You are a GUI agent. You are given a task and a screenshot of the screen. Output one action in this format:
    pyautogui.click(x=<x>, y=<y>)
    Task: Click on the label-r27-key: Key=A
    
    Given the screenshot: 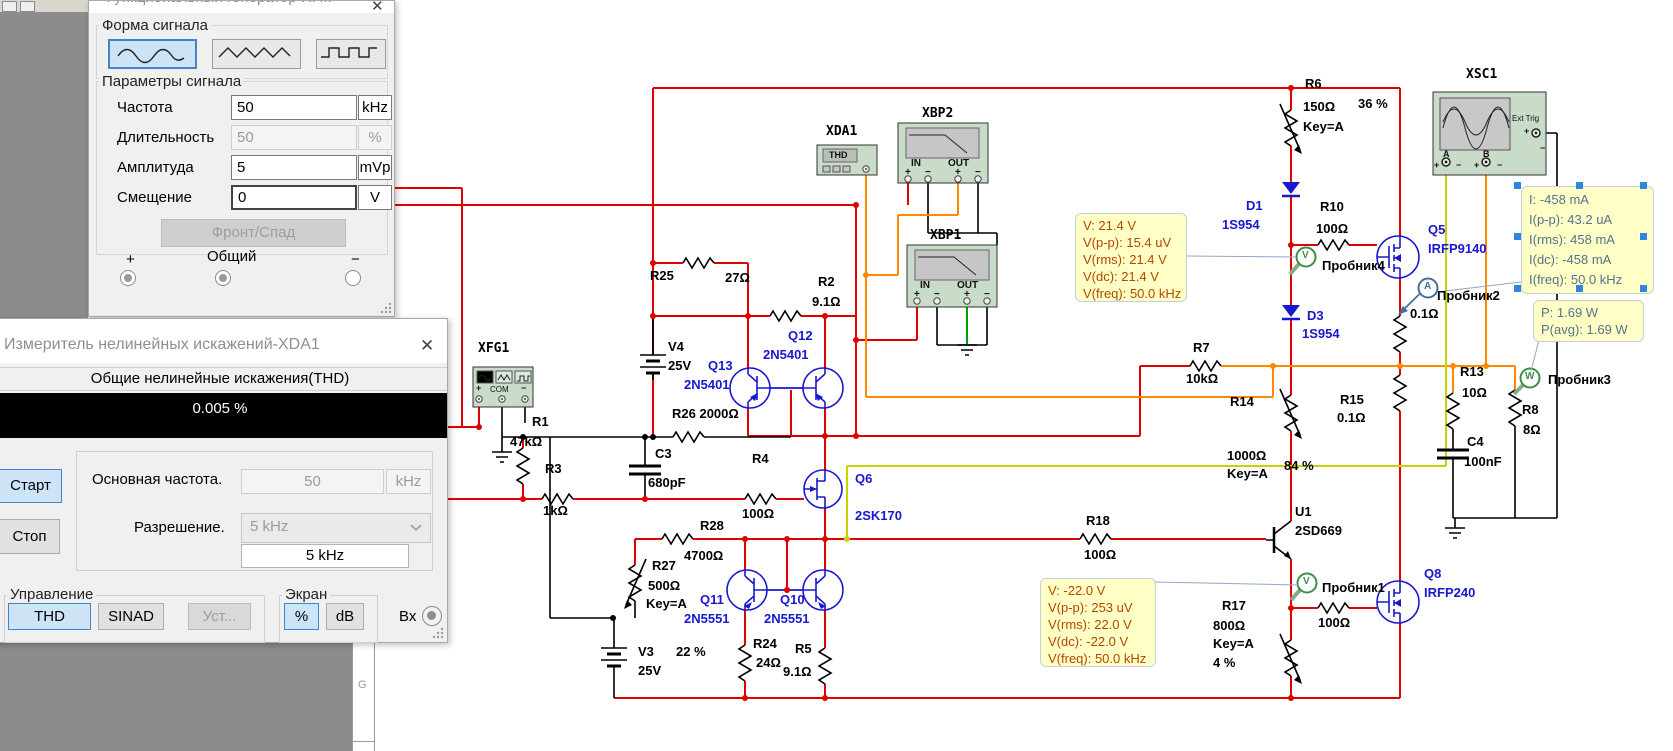 What is the action you would take?
    pyautogui.click(x=666, y=603)
    